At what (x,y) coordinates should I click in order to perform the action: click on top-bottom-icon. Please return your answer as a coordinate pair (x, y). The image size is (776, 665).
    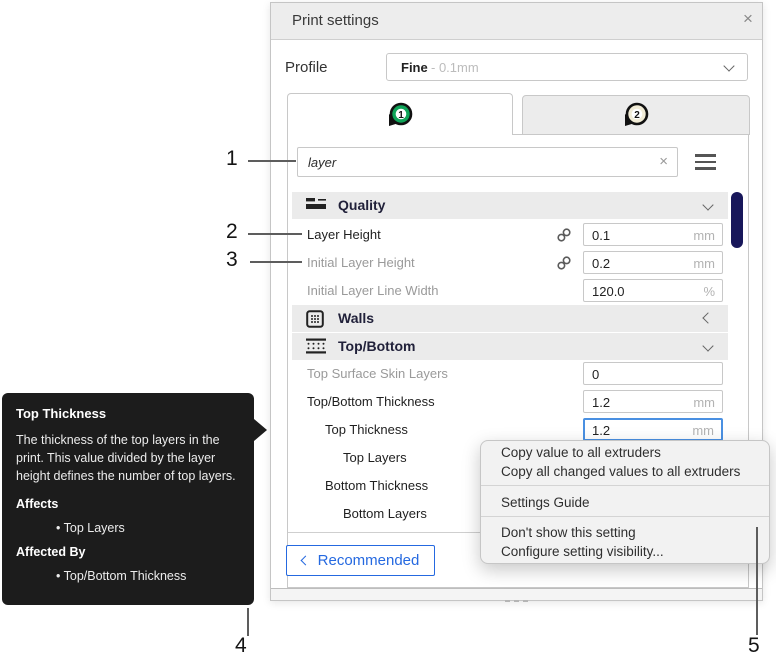
    Looking at the image, I should click on (316, 346).